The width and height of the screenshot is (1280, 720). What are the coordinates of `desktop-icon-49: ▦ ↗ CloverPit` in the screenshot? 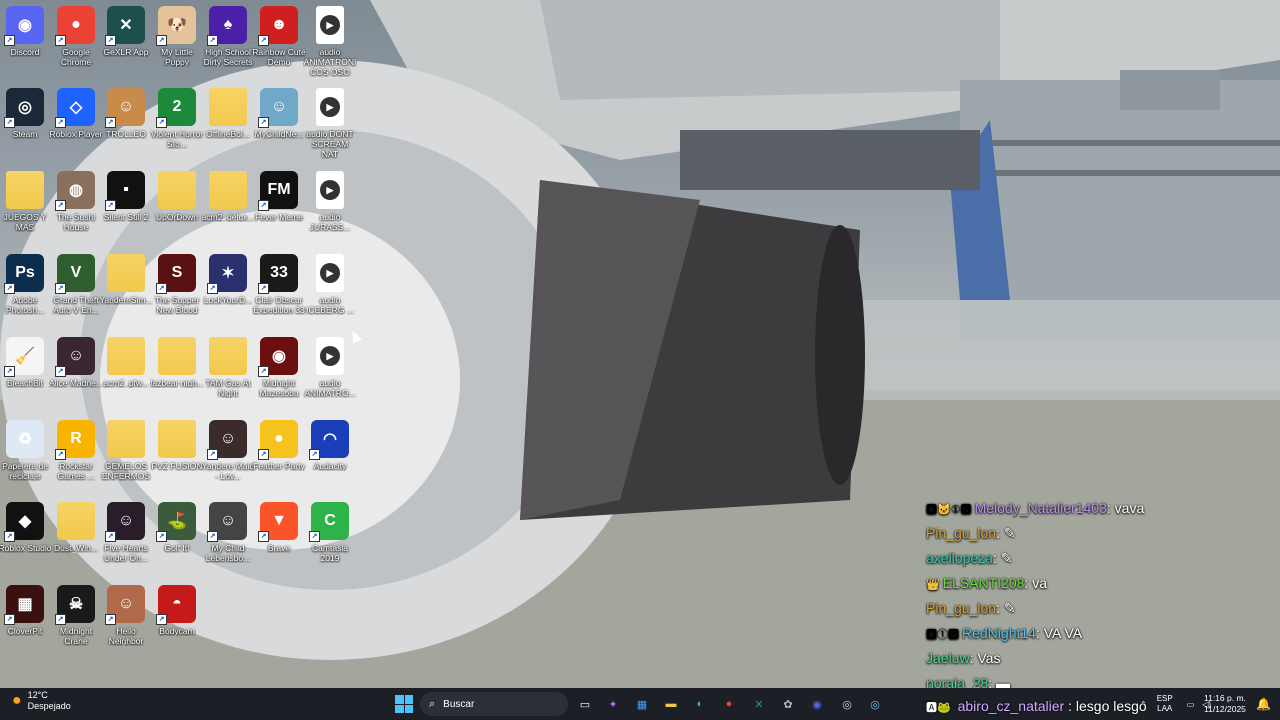 It's located at (25, 625).